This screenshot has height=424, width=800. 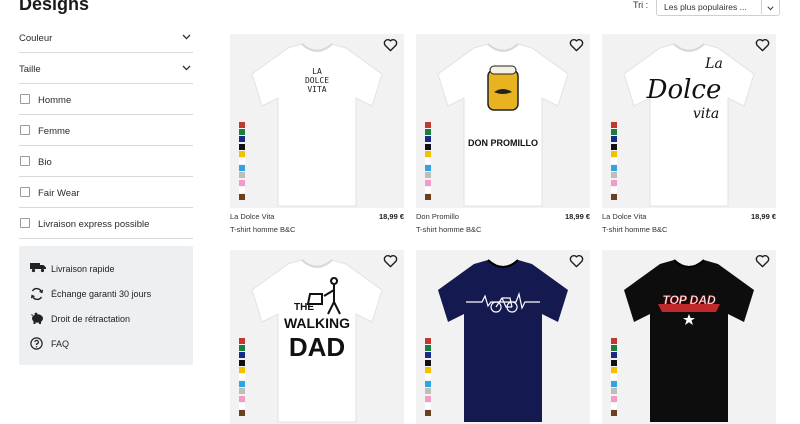 What do you see at coordinates (106, 192) in the screenshot?
I see `filter-checkbox-fair-wear: Fair Wear` at bounding box center [106, 192].